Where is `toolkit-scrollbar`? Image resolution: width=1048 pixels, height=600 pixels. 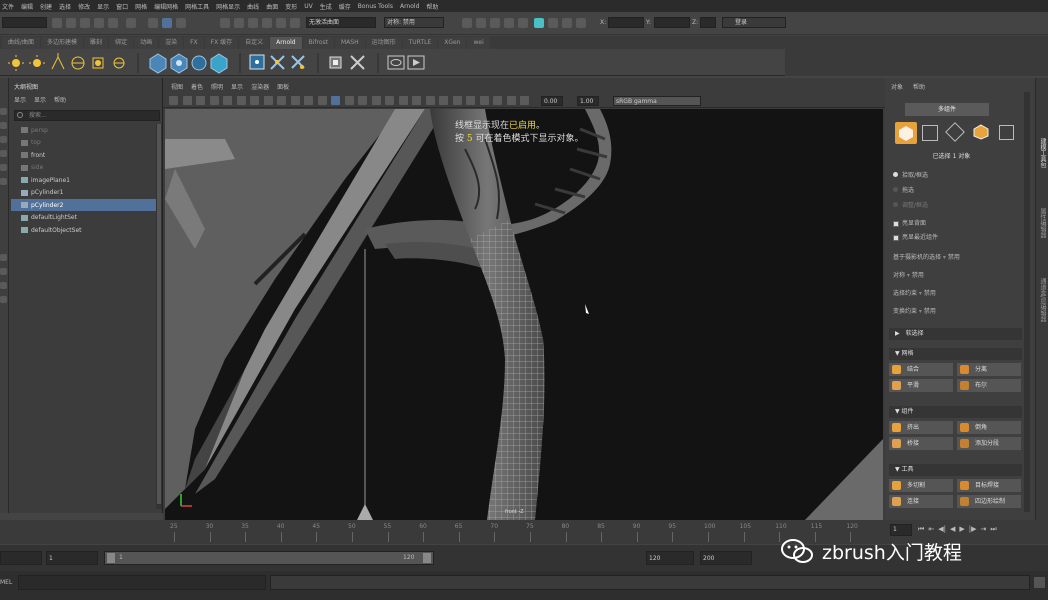
toolkit-scrollbar is located at coordinates (1027, 302).